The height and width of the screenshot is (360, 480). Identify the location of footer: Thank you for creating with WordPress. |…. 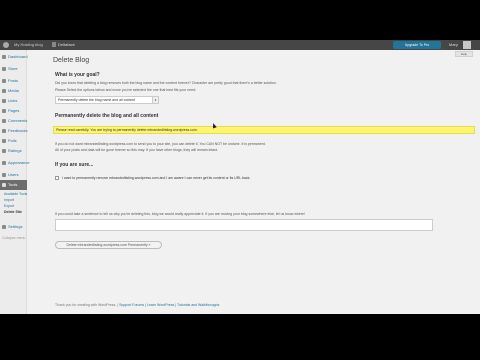
(137, 305).